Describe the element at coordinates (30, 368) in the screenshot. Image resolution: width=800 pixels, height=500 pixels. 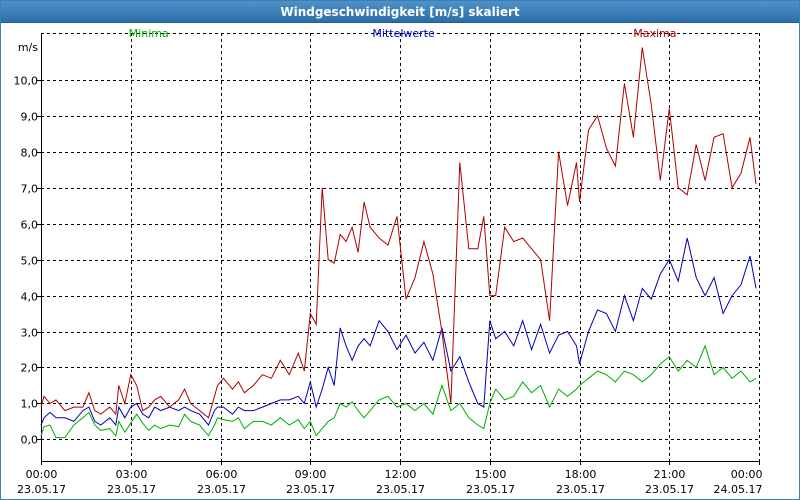
I see `y-tick-label: 2,0` at that location.